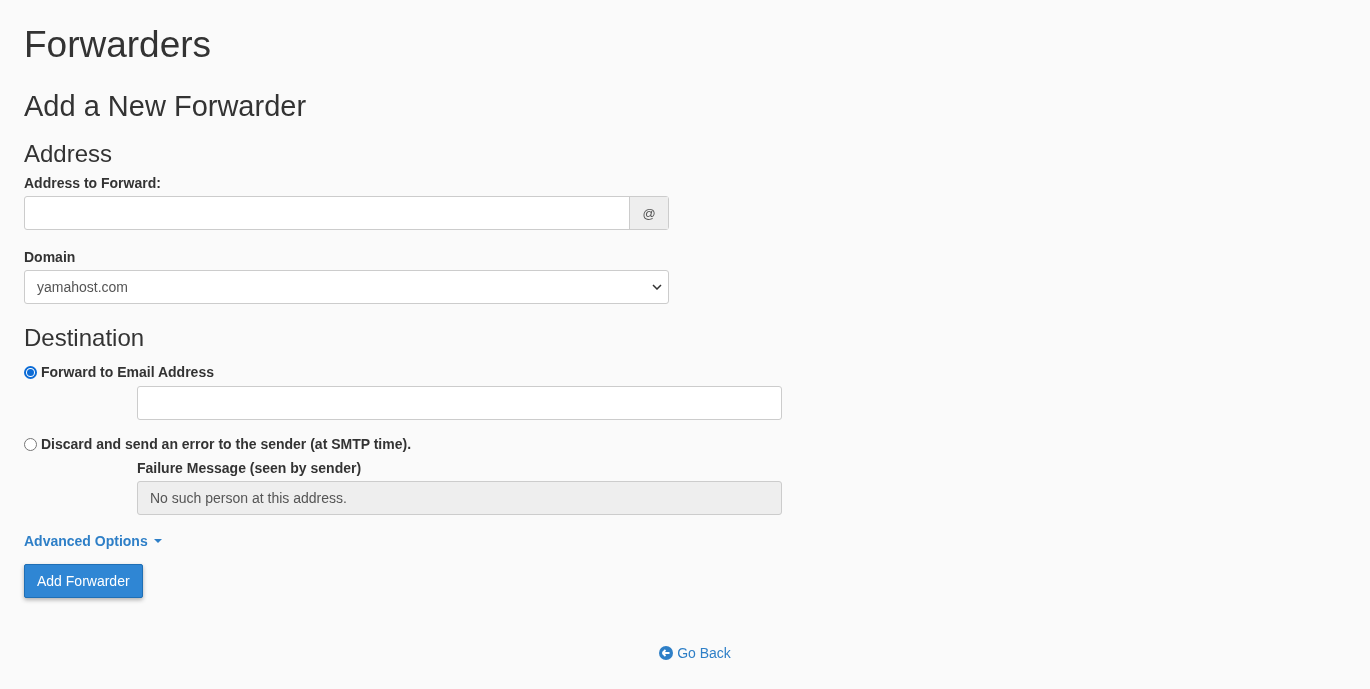 This screenshot has width=1370, height=689. Describe the element at coordinates (30, 372) in the screenshot. I see `radio-button` at that location.